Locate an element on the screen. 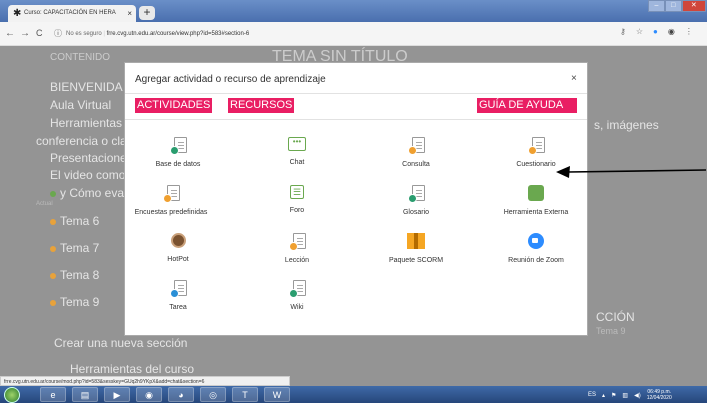 Image resolution: width=707 pixels, height=403 pixels. window-controls: – □ ✕ is located at coordinates (677, 6).